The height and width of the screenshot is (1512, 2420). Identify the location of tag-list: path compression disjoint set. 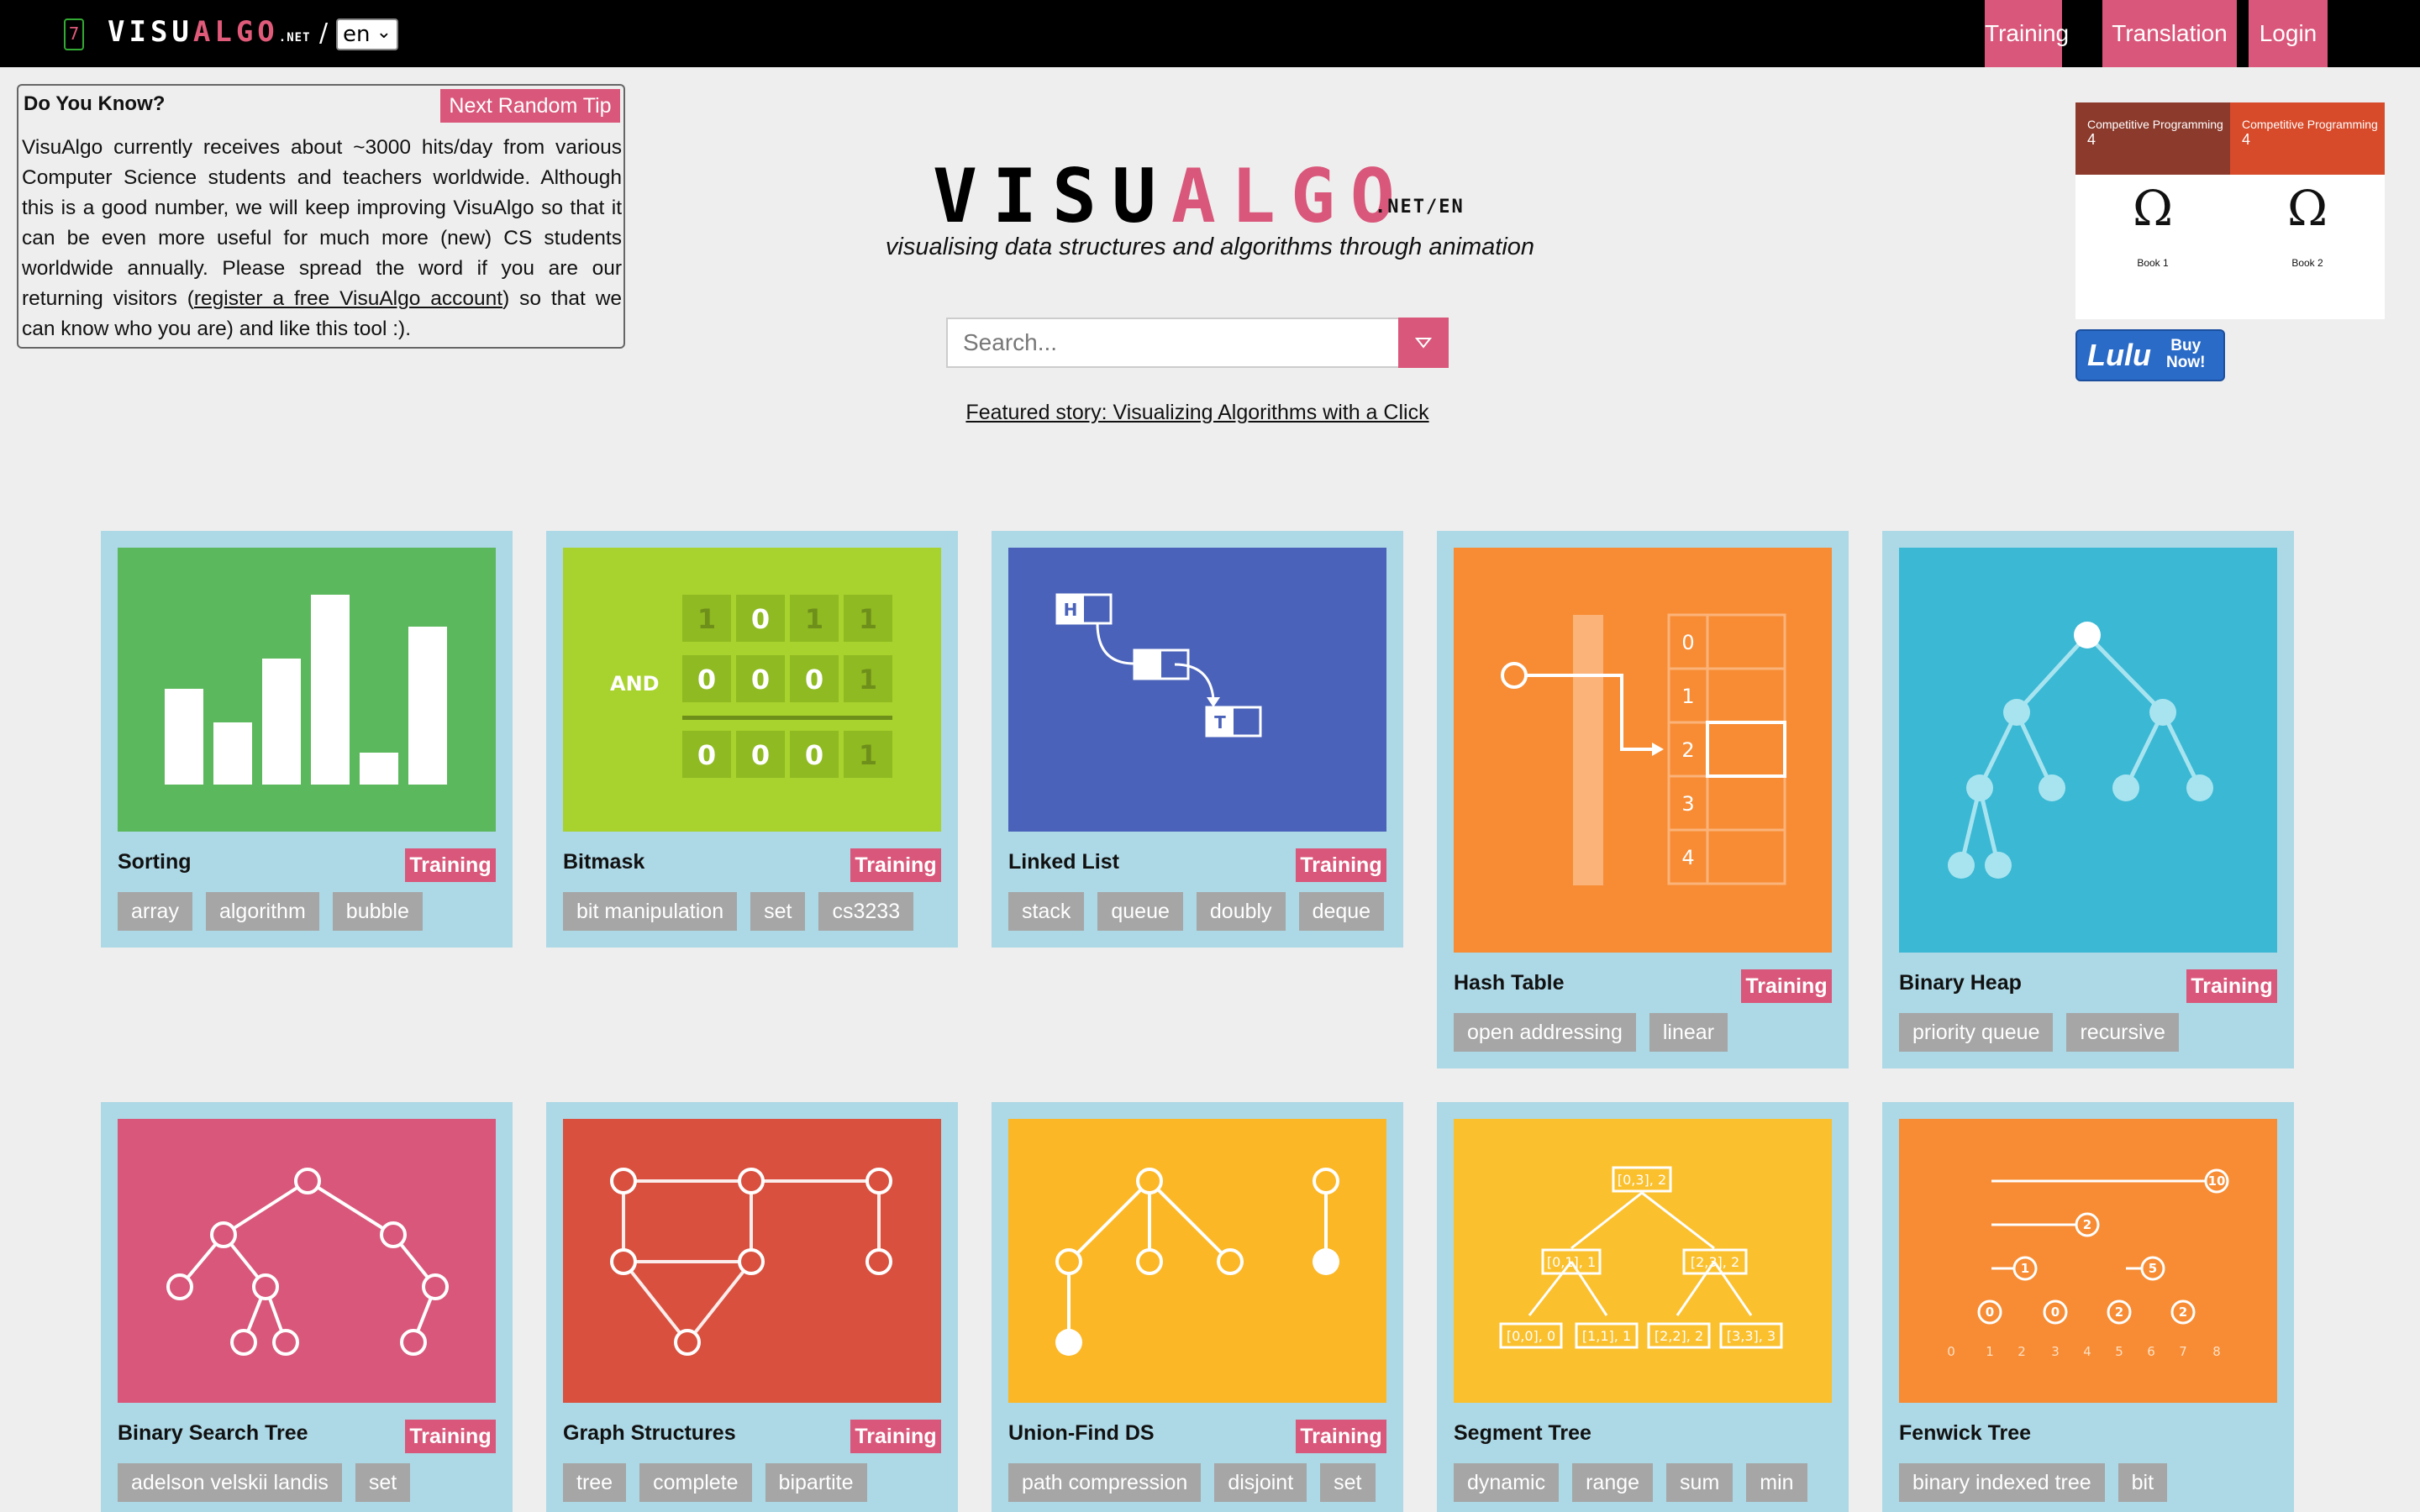
(1192, 1482).